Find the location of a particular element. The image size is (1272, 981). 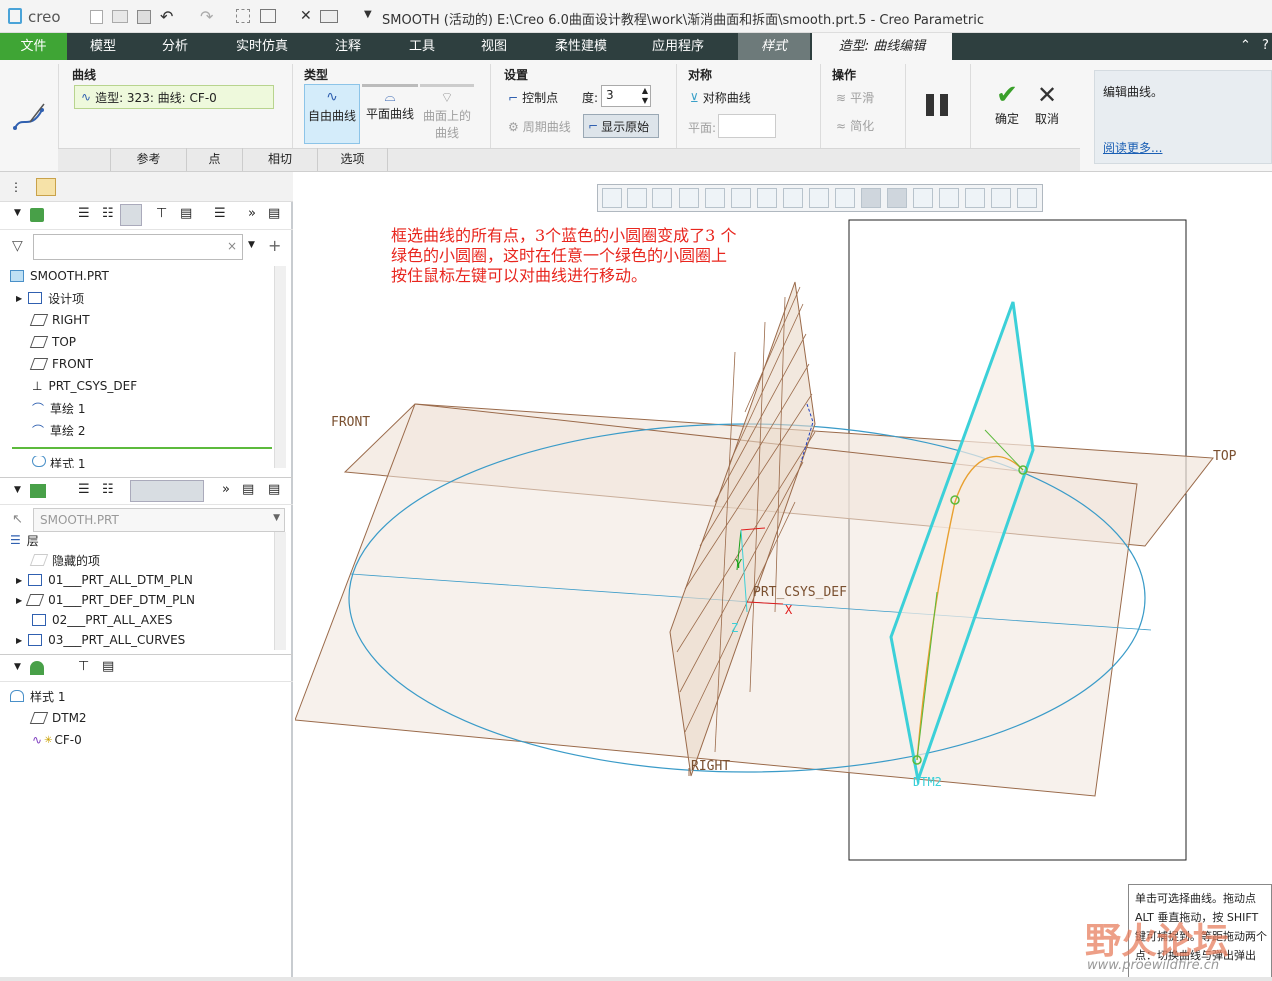

select-arrow-icon: ↖ is located at coordinates (17, 519).